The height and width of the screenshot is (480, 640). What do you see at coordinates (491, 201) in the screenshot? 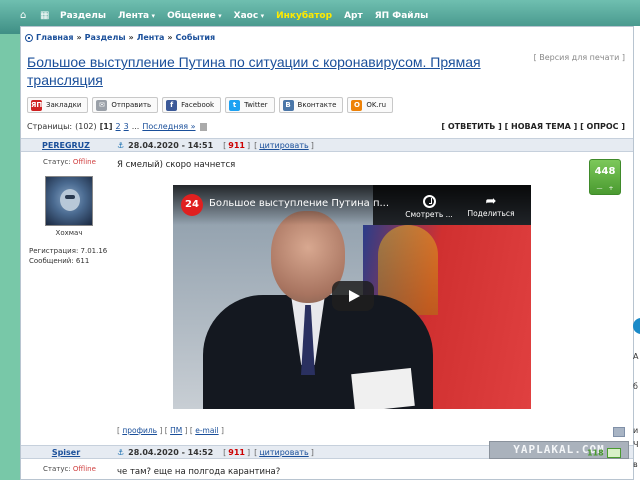
I see `share-arrow-icon: ➦` at bounding box center [491, 201].